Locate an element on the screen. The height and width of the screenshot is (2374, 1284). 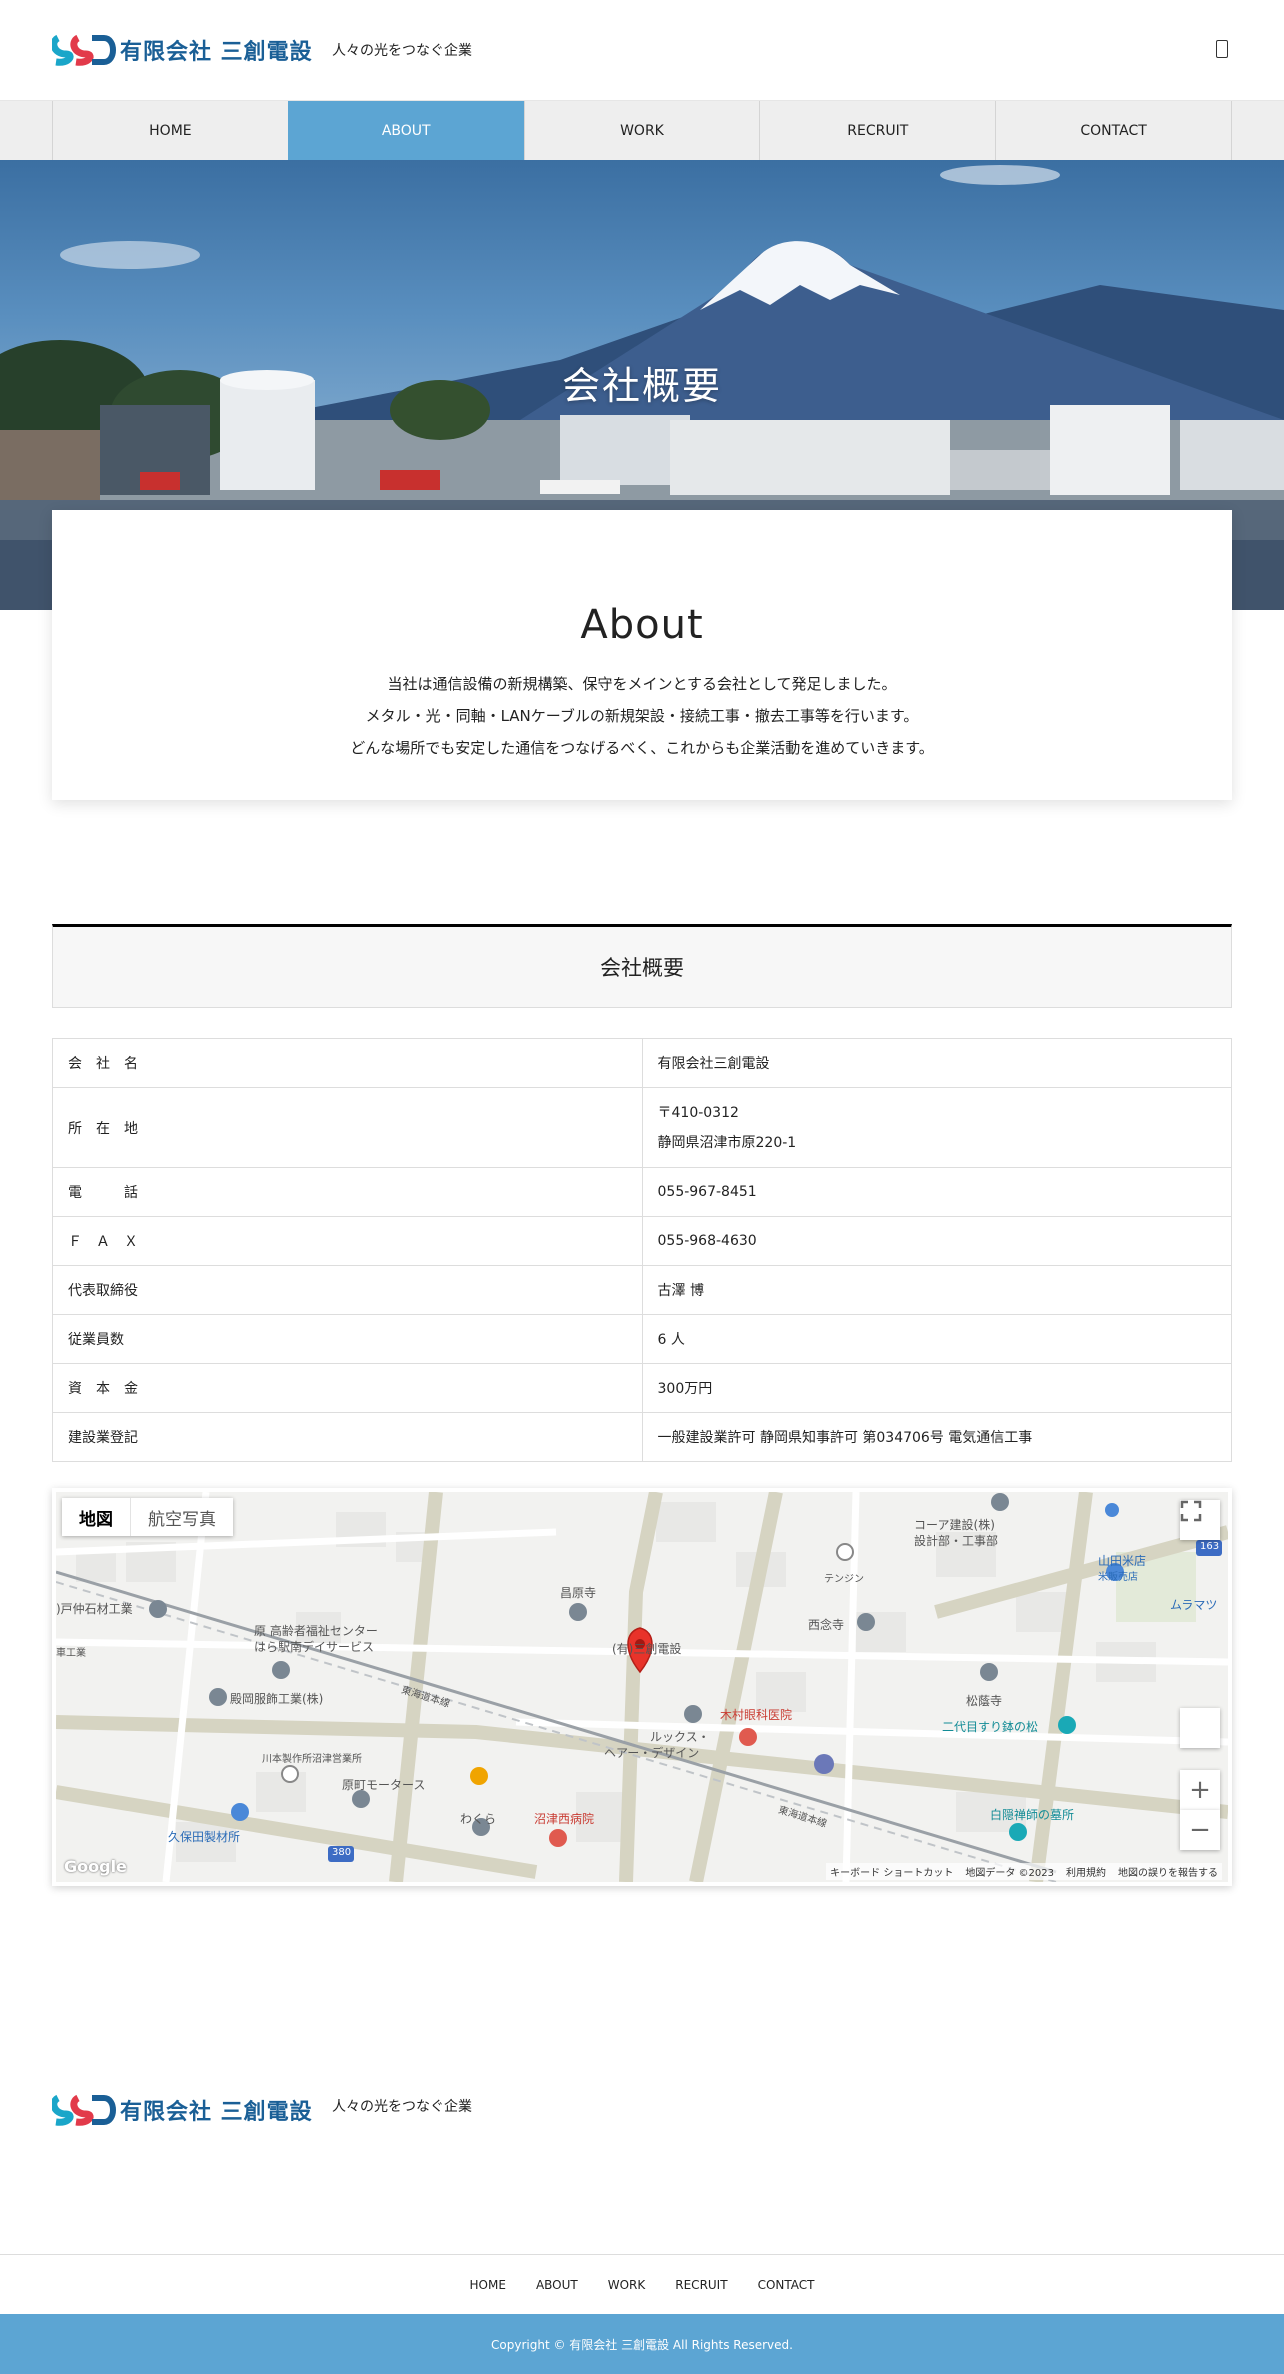
row-label: Ｆ Ａ Ｘ is located at coordinates (347, 1241).